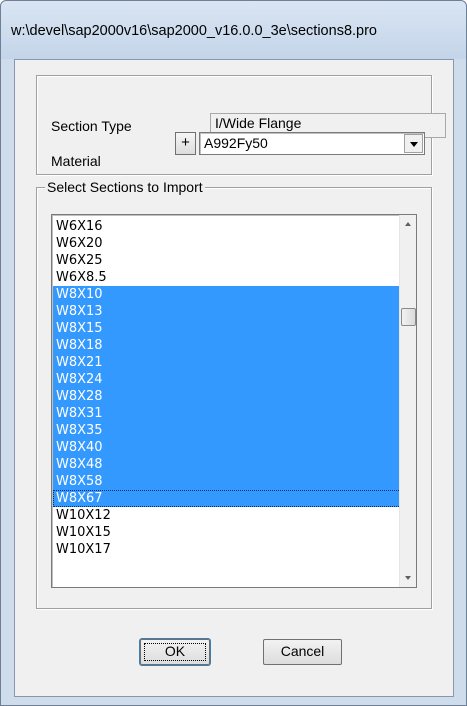  Describe the element at coordinates (227, 481) in the screenshot. I see `list-item: W8X58` at that location.